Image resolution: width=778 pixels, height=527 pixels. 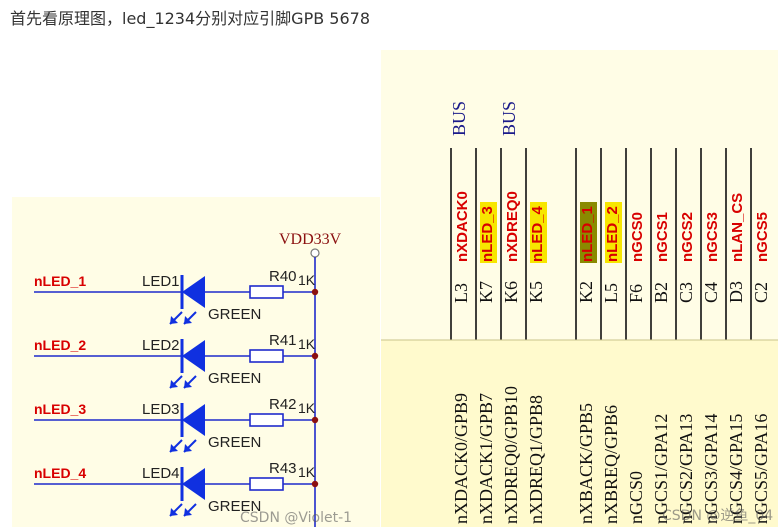 What do you see at coordinates (687, 237) in the screenshot?
I see `pin-net-label: nGCS2` at bounding box center [687, 237].